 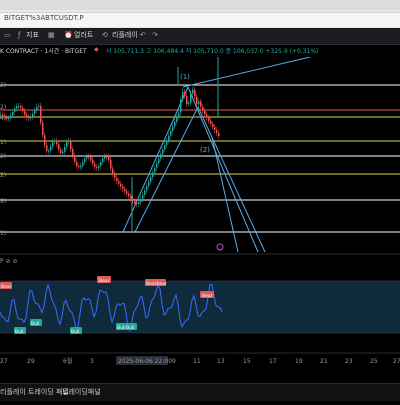 What do you see at coordinates (43, 50) in the screenshot?
I see `symbol-title: K CONTRACT · 1시간 · BITGET` at bounding box center [43, 50].